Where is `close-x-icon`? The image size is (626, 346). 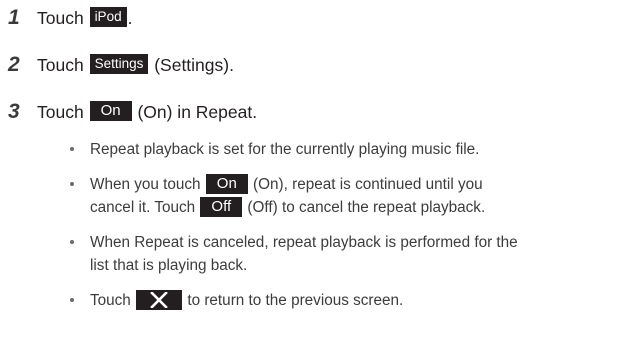
close-x-icon is located at coordinates (159, 299).